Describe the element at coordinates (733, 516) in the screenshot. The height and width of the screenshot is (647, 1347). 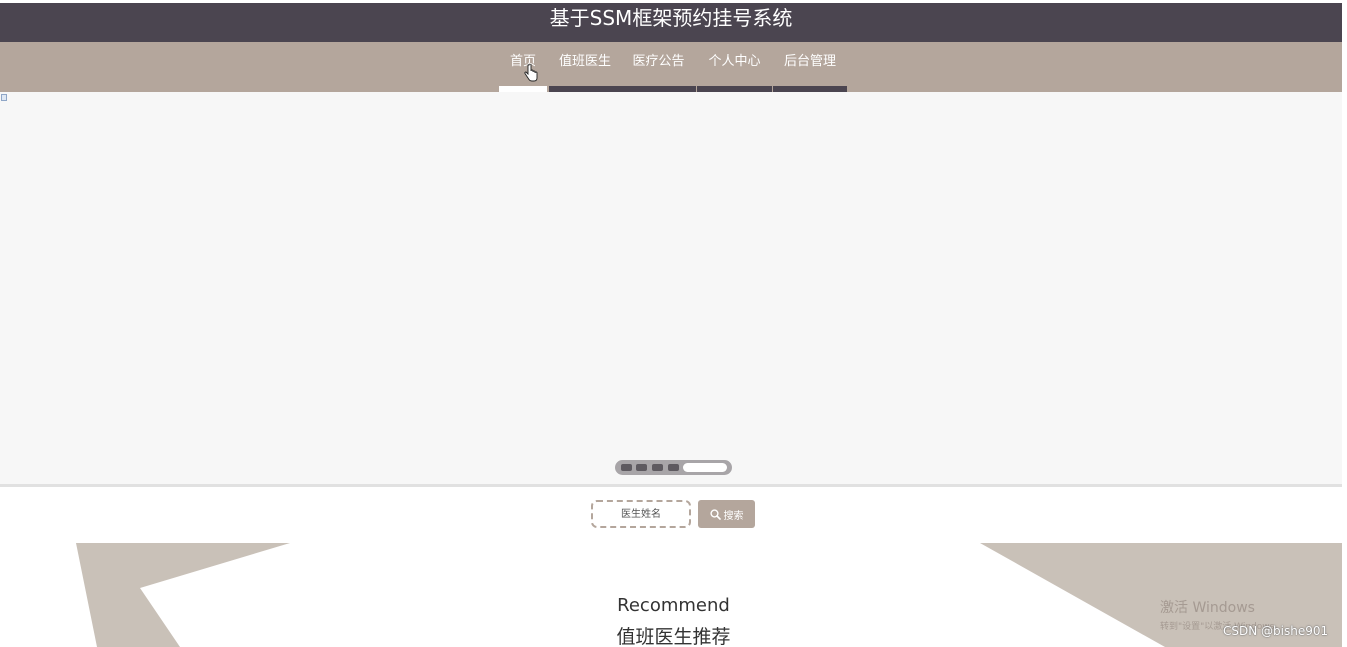
I see `search-button-label: 搜索` at that location.